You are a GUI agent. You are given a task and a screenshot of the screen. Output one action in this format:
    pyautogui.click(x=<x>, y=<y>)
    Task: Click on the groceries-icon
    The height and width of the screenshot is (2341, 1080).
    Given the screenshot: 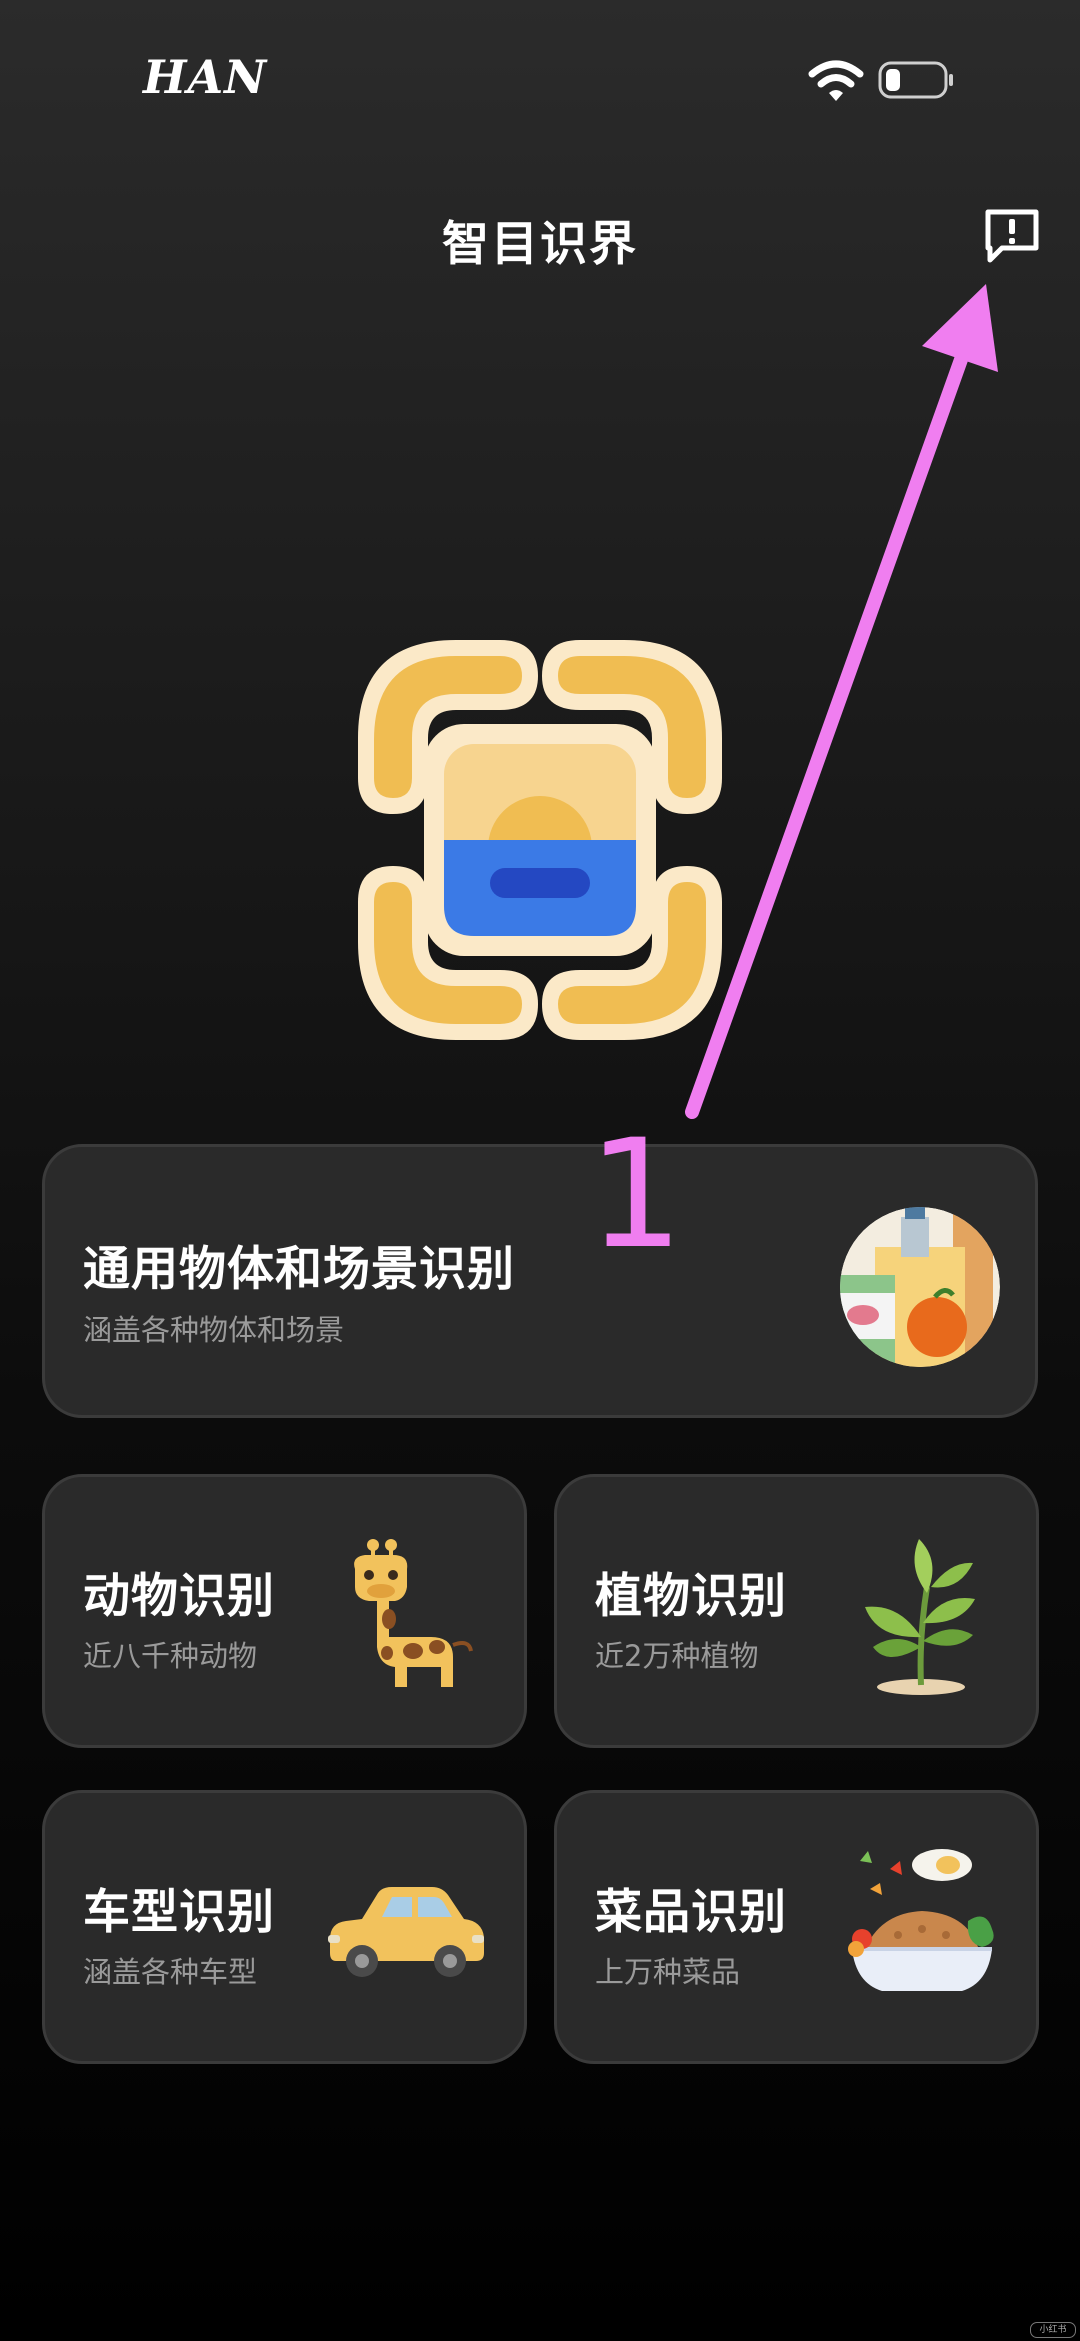 What is the action you would take?
    pyautogui.click(x=920, y=1287)
    